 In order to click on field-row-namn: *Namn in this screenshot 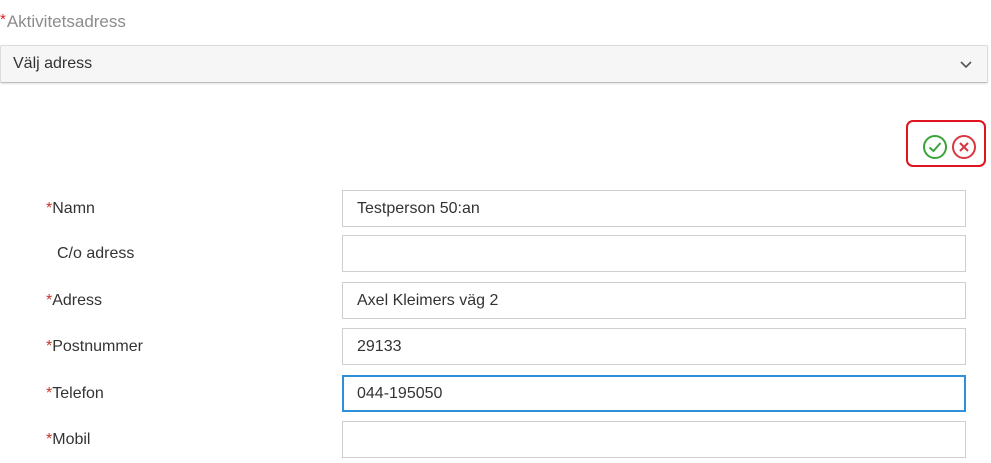, I will do `click(495, 209)`.